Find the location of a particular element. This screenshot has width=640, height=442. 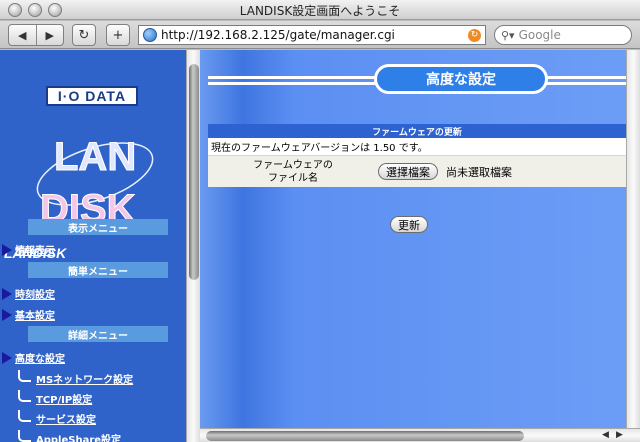

sidebar-subitem-ms-network: MSネットワーク設定 is located at coordinates (75, 377).